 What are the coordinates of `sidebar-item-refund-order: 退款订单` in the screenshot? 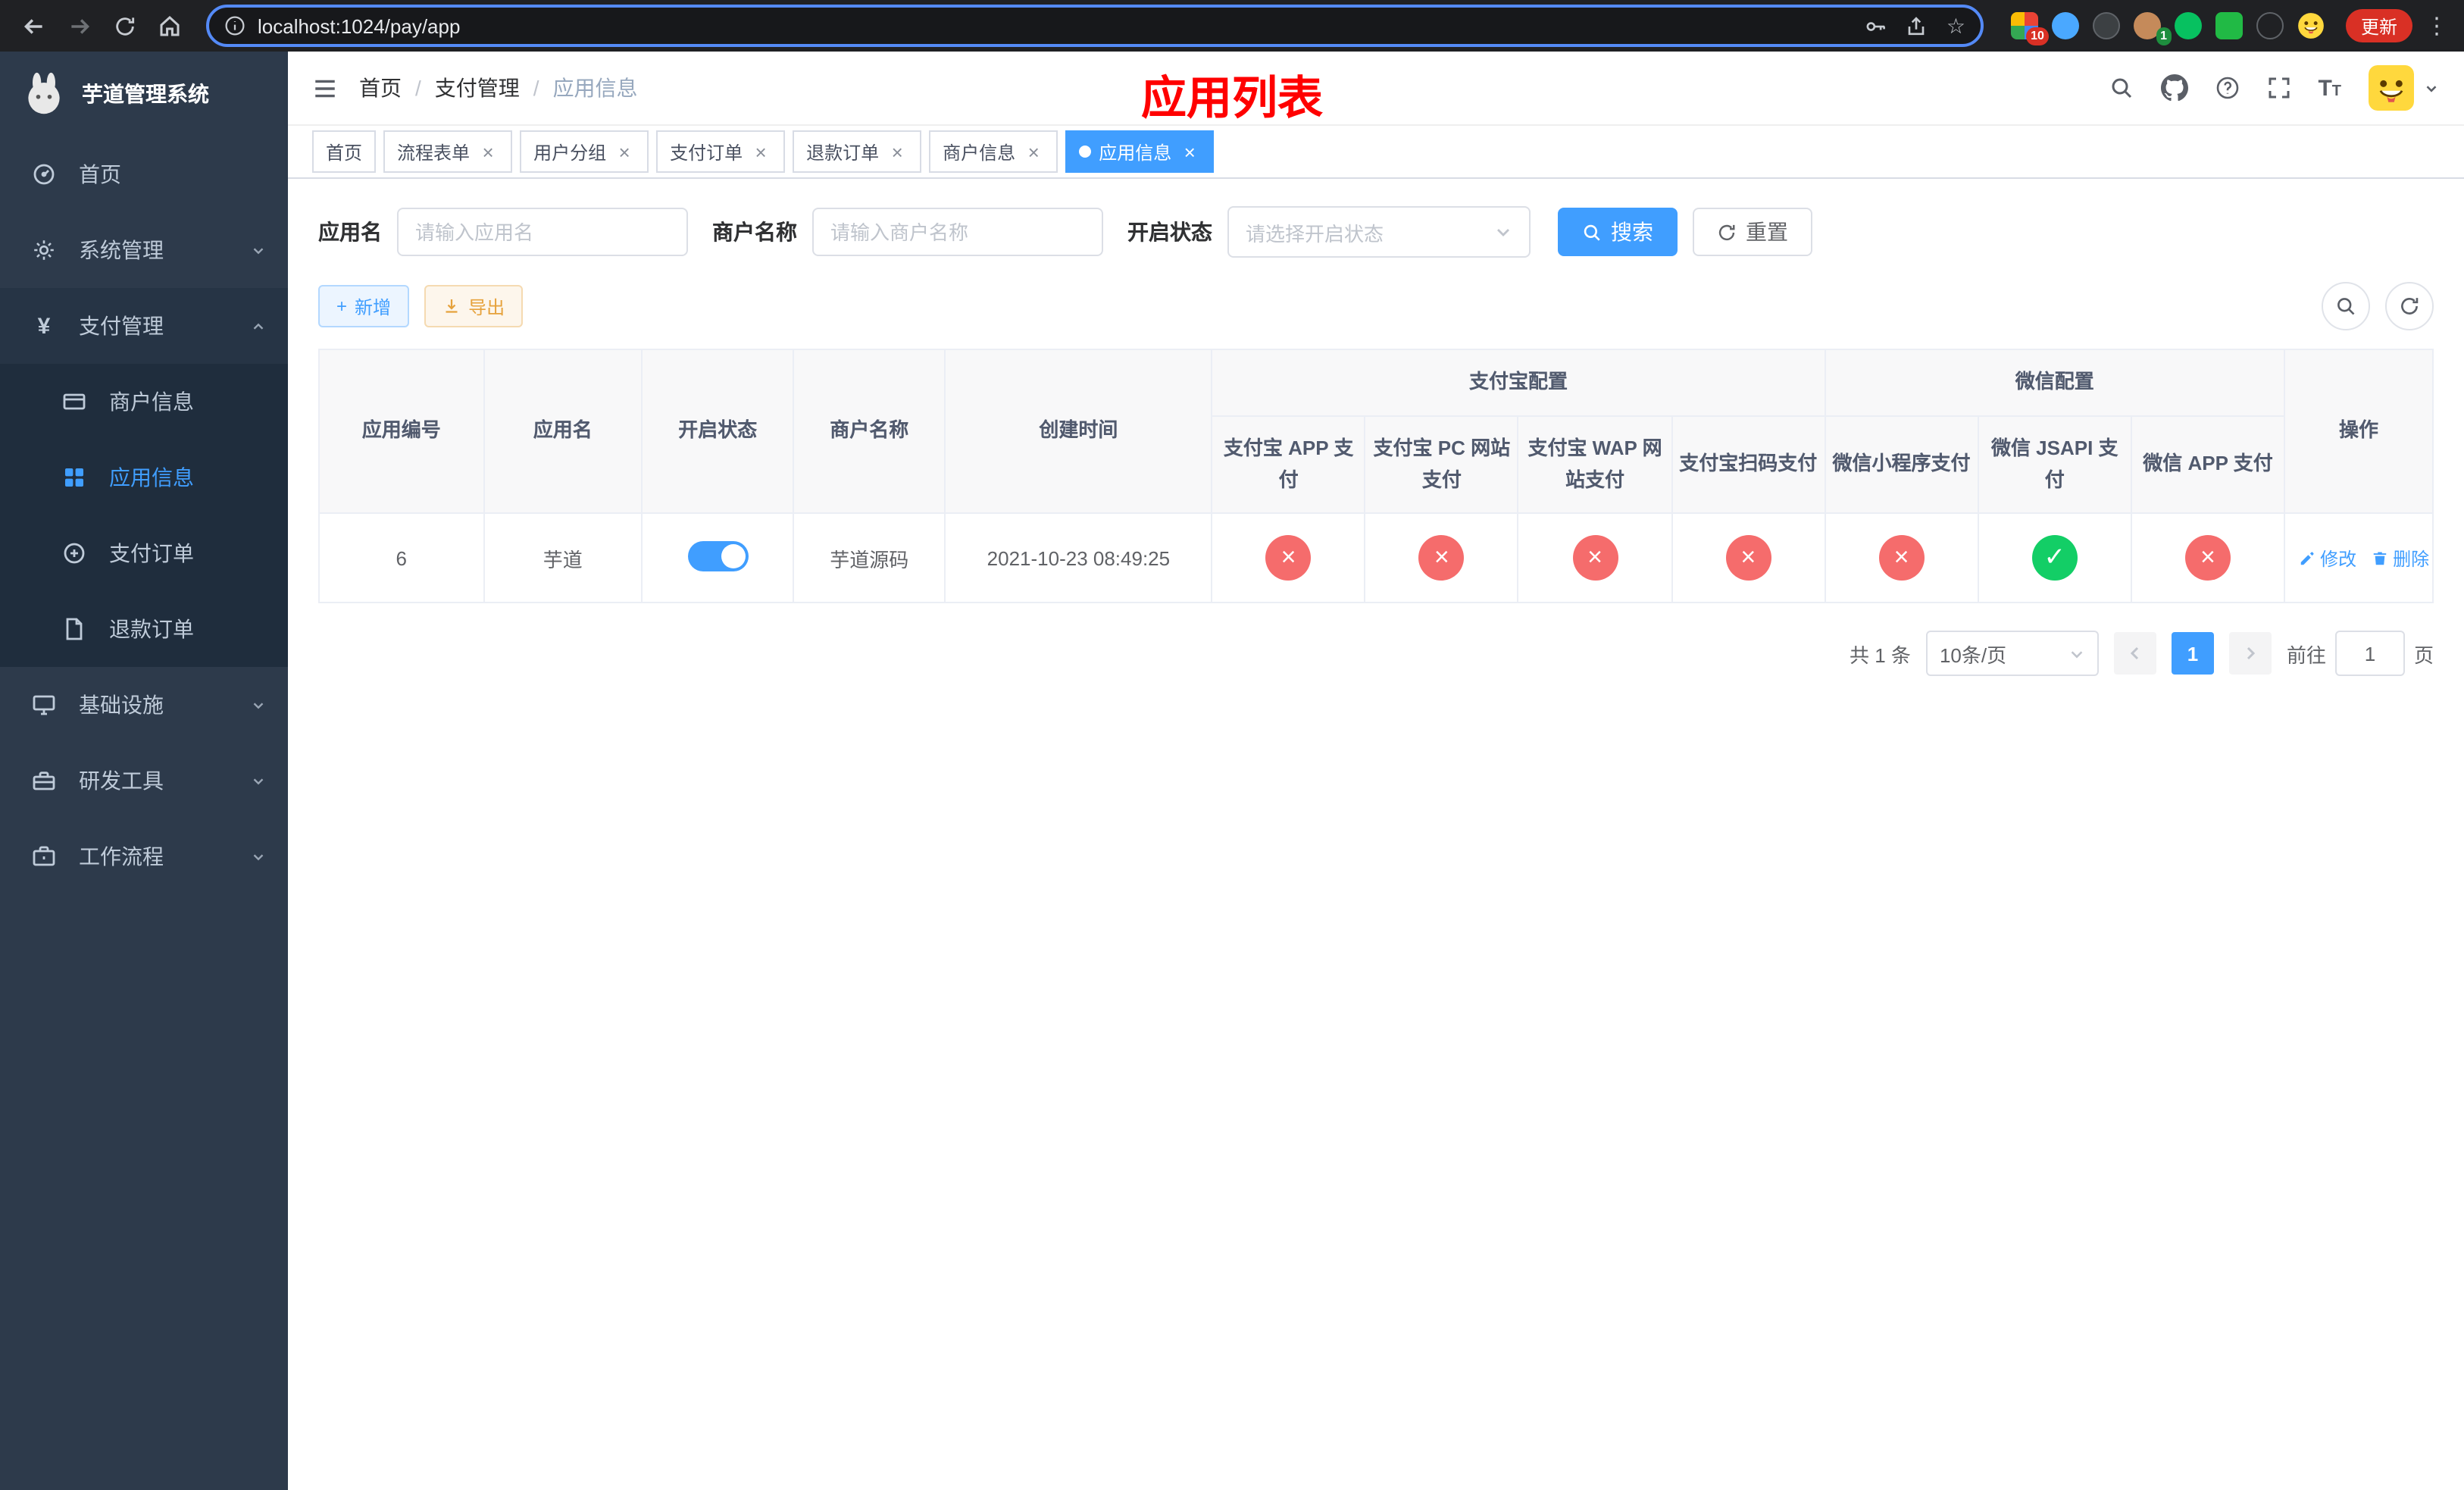 It's located at (144, 629).